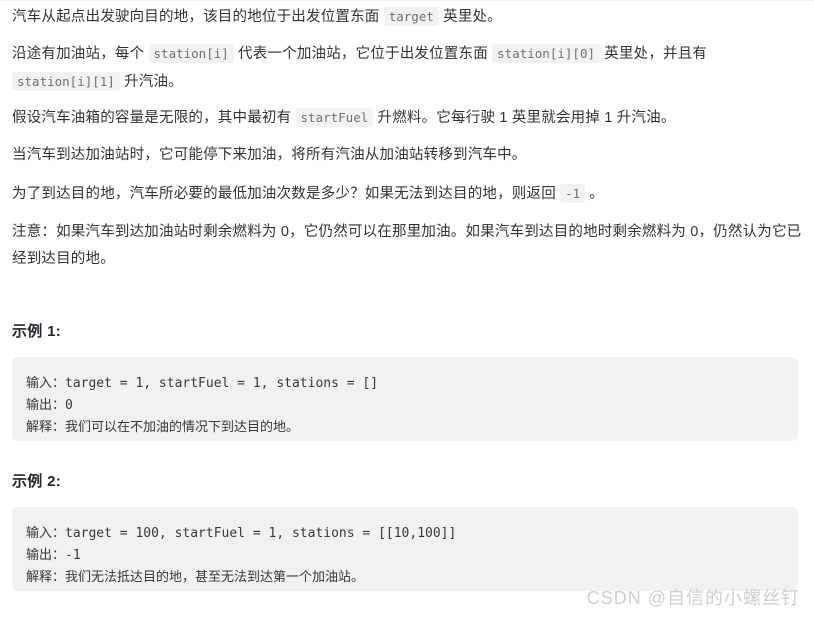  I want to click on top-divider, so click(407, 0).